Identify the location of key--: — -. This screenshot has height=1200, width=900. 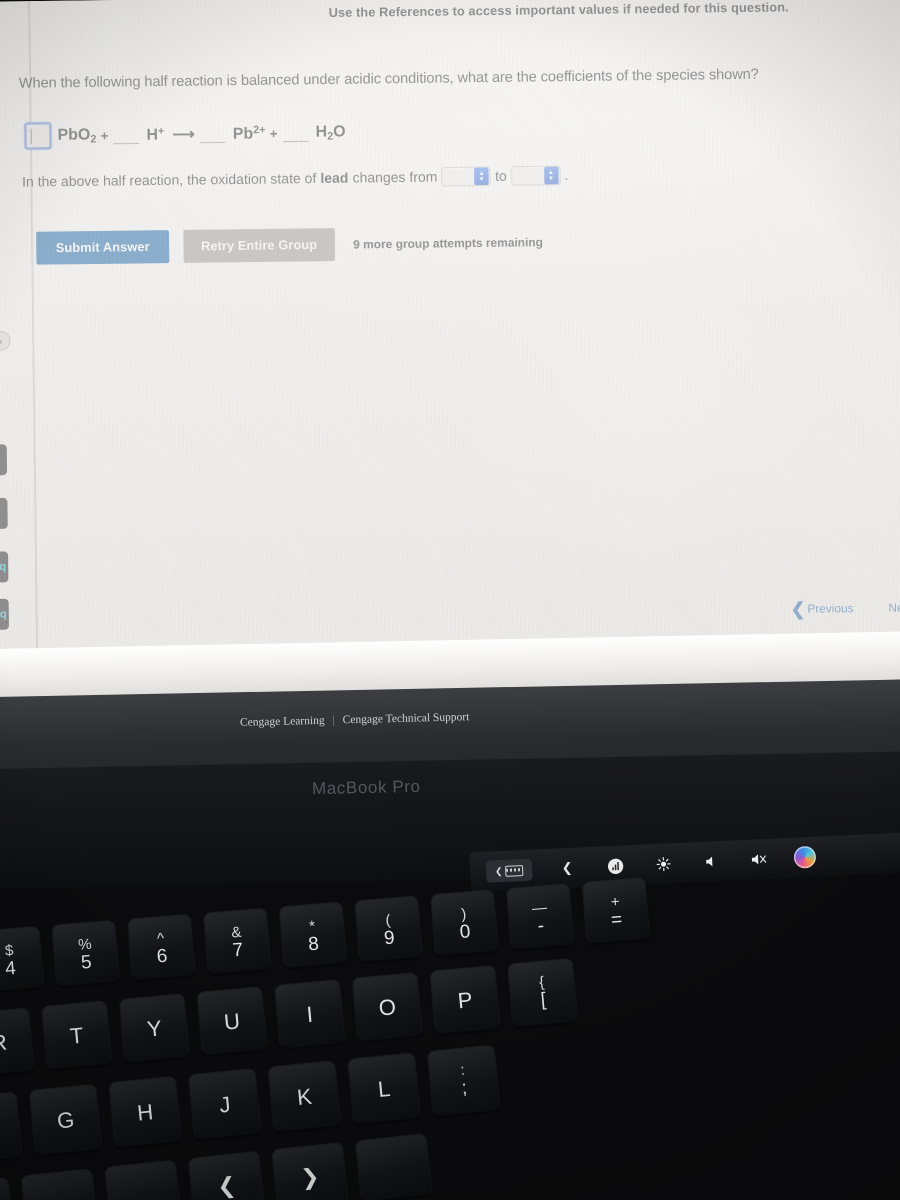
(540, 917).